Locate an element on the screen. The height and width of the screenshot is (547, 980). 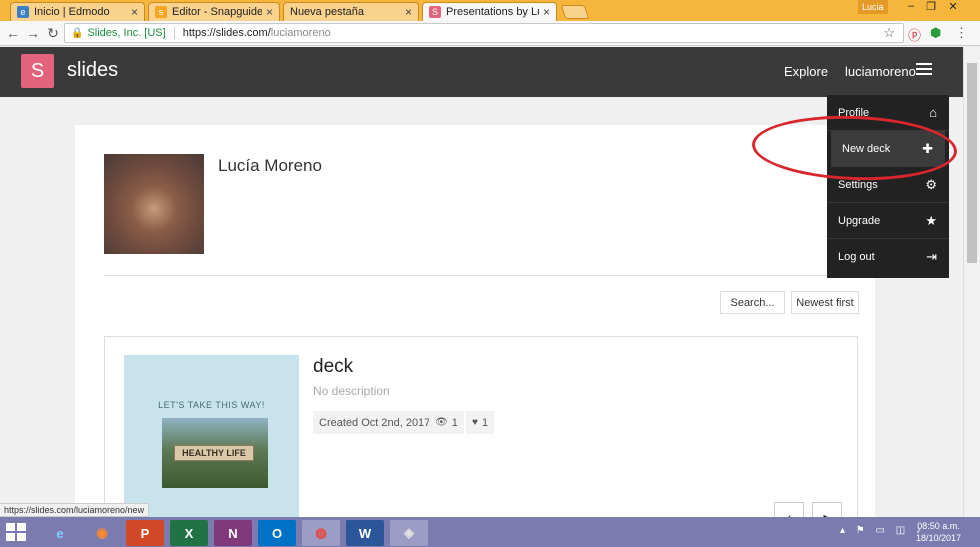
taskbar-clock: 08:50 a.m. 18/10/2017 is located at coordinates (938, 532).